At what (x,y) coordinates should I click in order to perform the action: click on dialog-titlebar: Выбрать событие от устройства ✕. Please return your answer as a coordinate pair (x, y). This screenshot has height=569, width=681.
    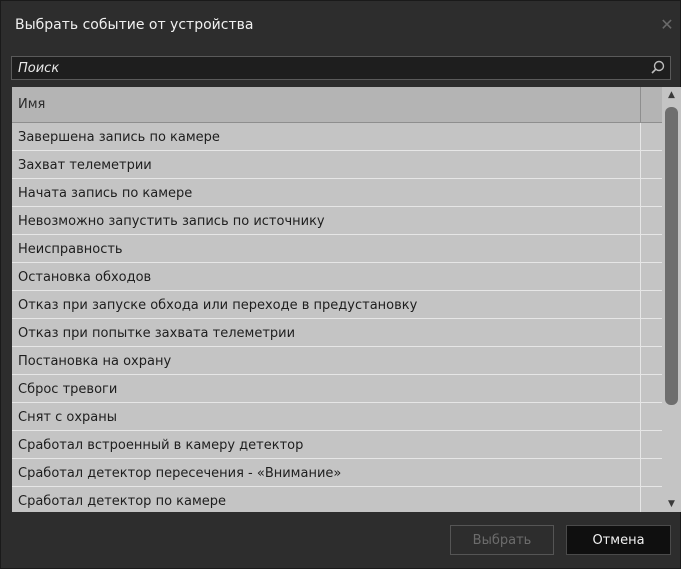
    Looking at the image, I should click on (340, 25).